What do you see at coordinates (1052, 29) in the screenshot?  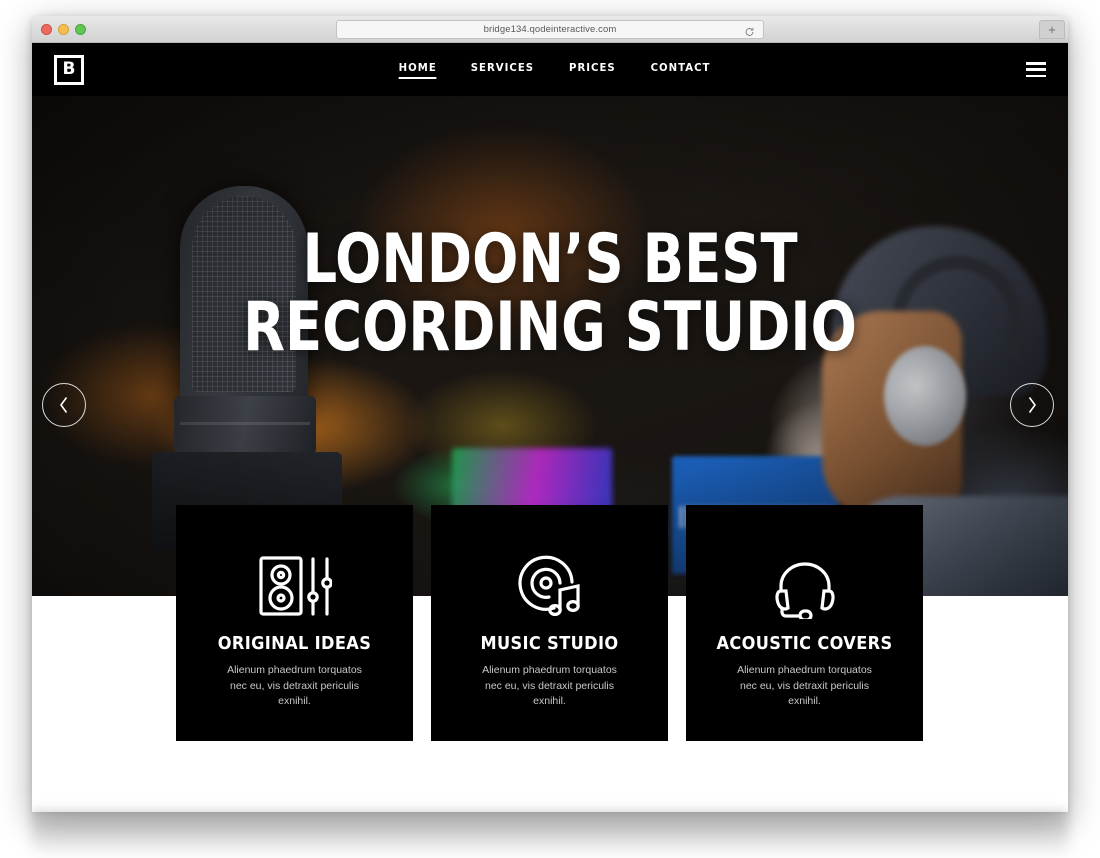 I see `new-tab-button: +` at bounding box center [1052, 29].